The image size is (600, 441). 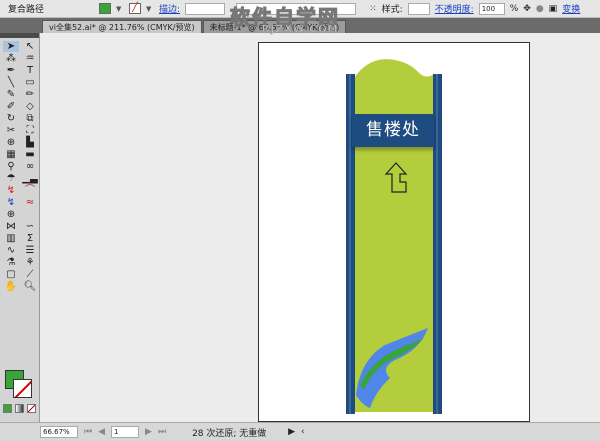 I want to click on status-bar: 66.67% ⏮ ◀ 1 ▶ ⏭ 28 次还原; 无重做 ▶ ‹, so click(x=300, y=431).